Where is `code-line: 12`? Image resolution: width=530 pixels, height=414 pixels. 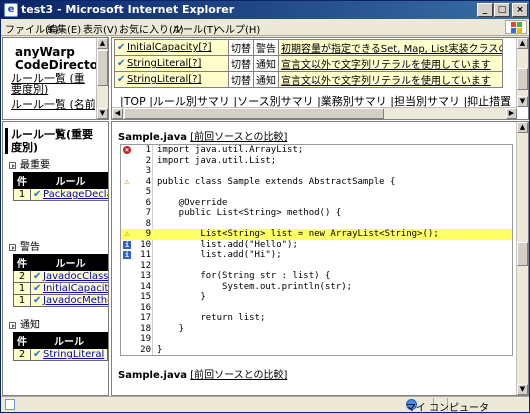 code-line: 12 is located at coordinates (316, 266).